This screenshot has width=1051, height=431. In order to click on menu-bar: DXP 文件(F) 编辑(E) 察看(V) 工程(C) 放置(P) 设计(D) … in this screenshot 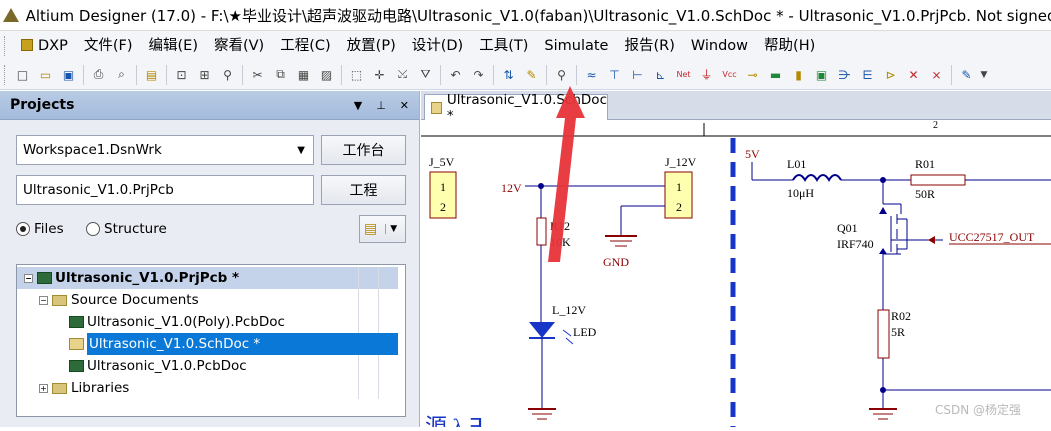, I will do `click(525, 45)`.